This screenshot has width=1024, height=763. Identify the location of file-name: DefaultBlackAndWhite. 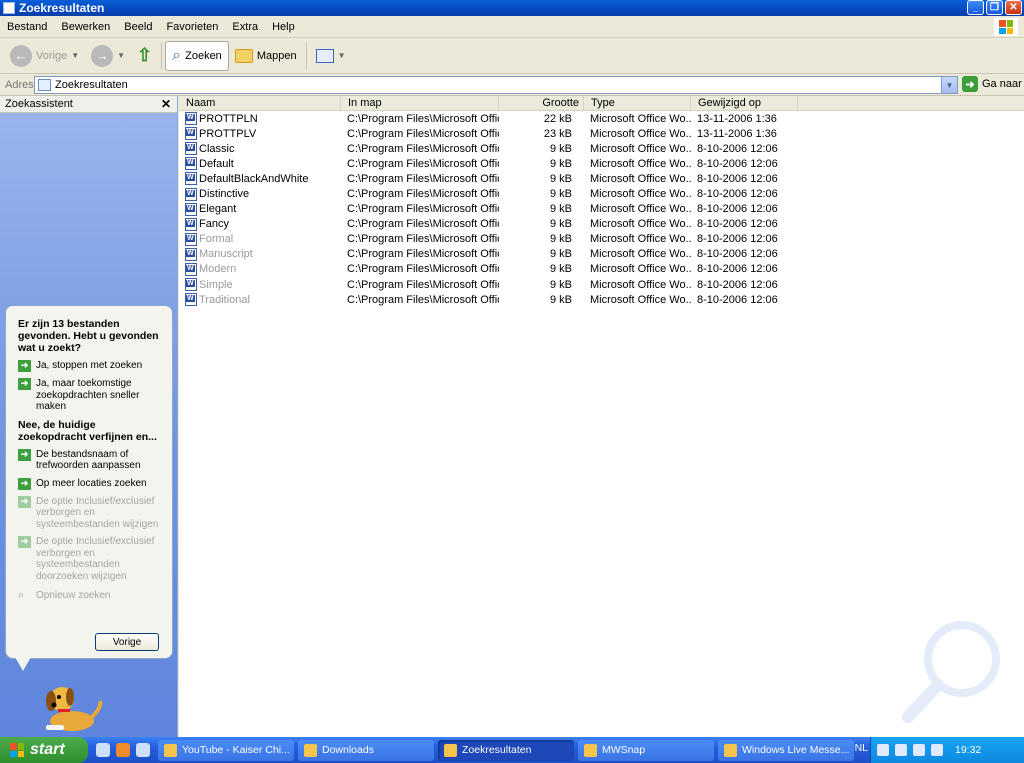
(254, 178).